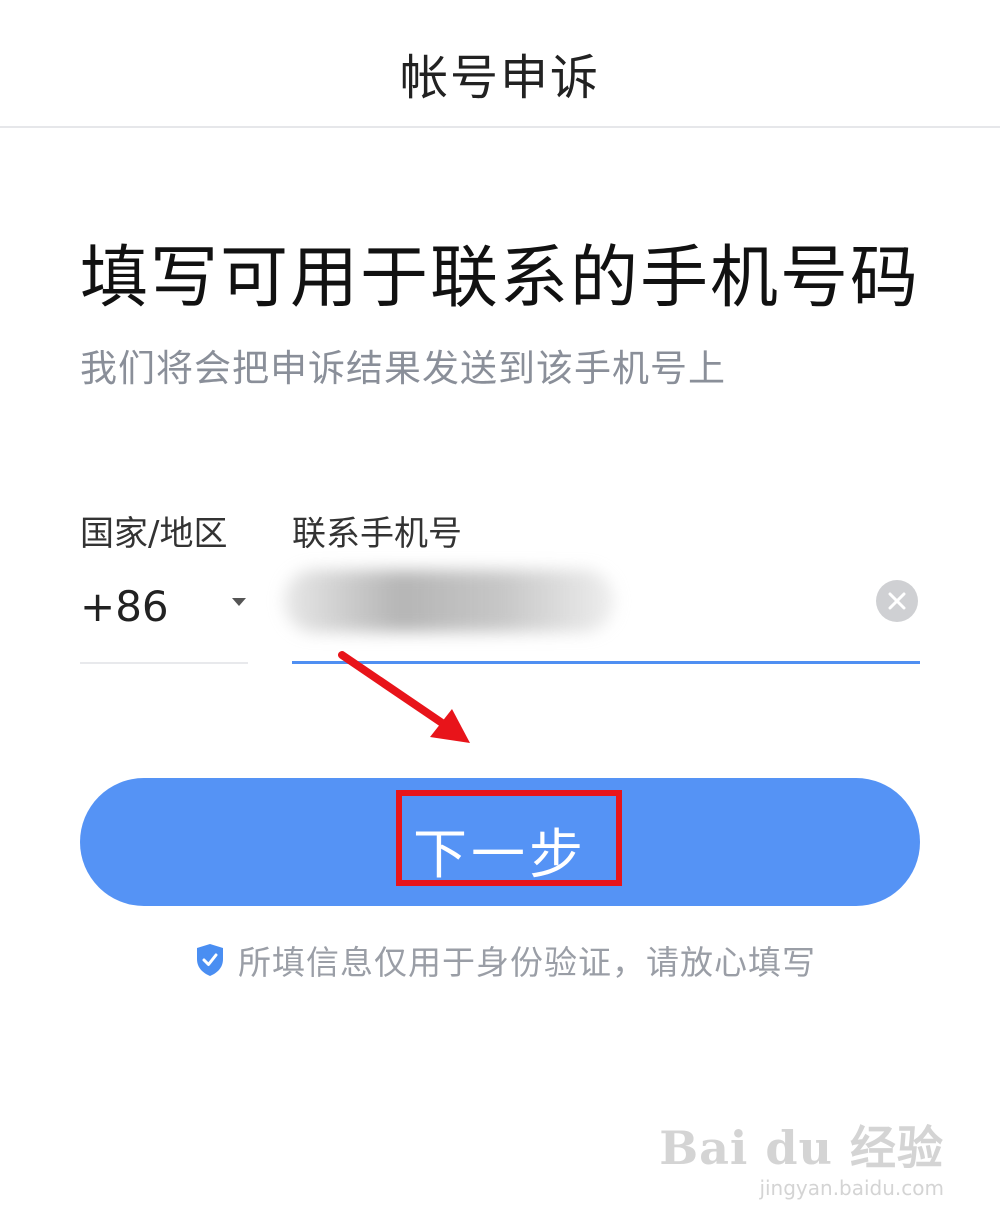  I want to click on main-heading: 填写可用于联系的手机号码, so click(500, 278).